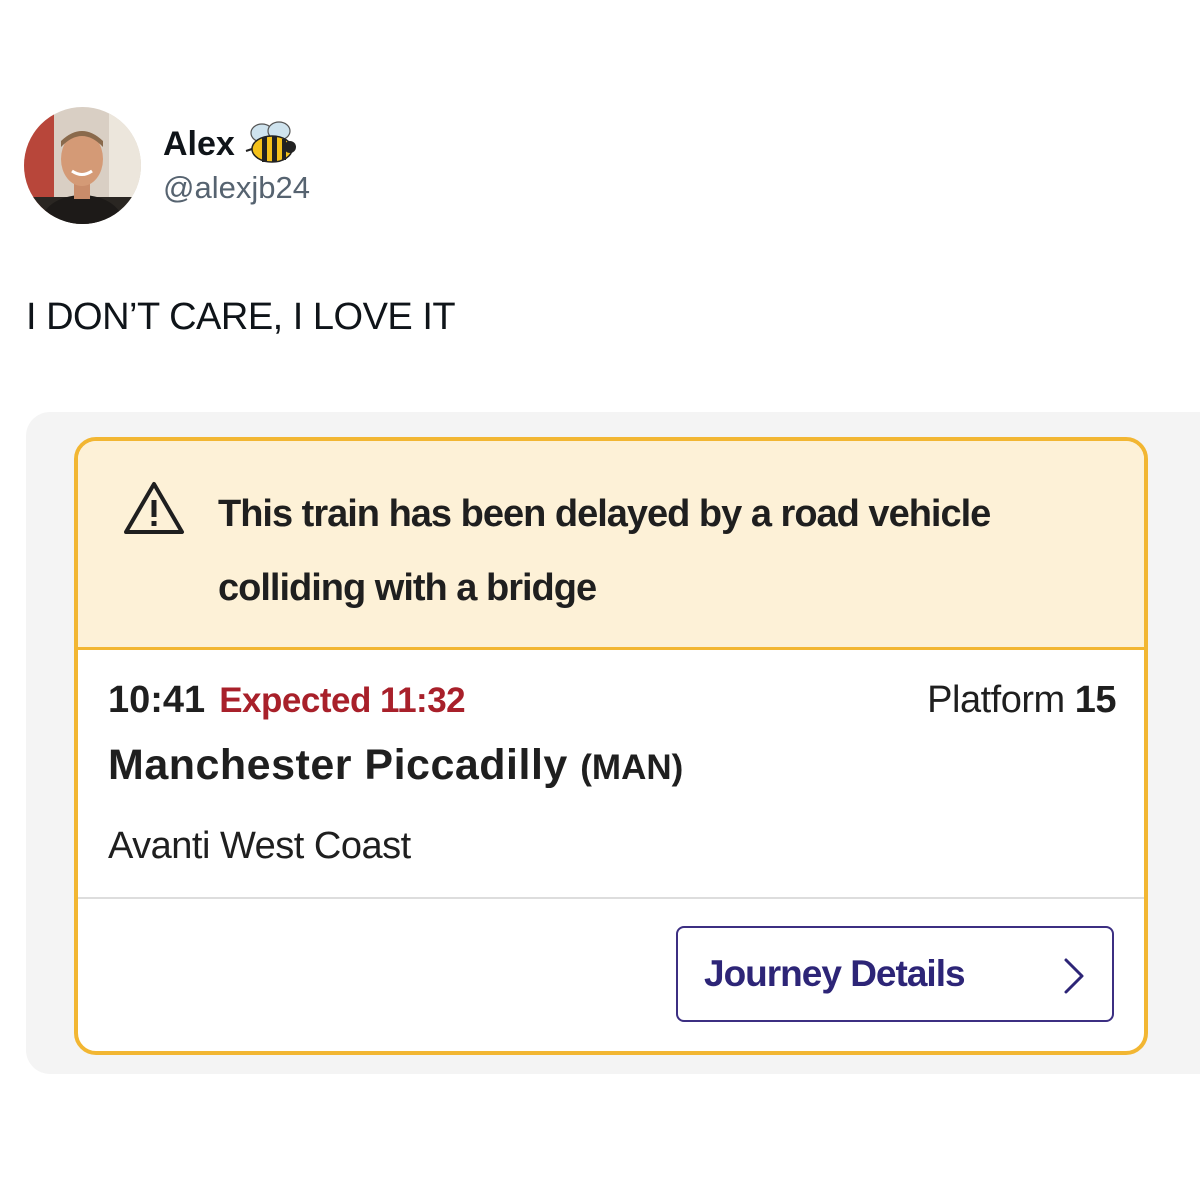 This screenshot has height=1200, width=1200. I want to click on platform-info: Platform 15, so click(1021, 700).